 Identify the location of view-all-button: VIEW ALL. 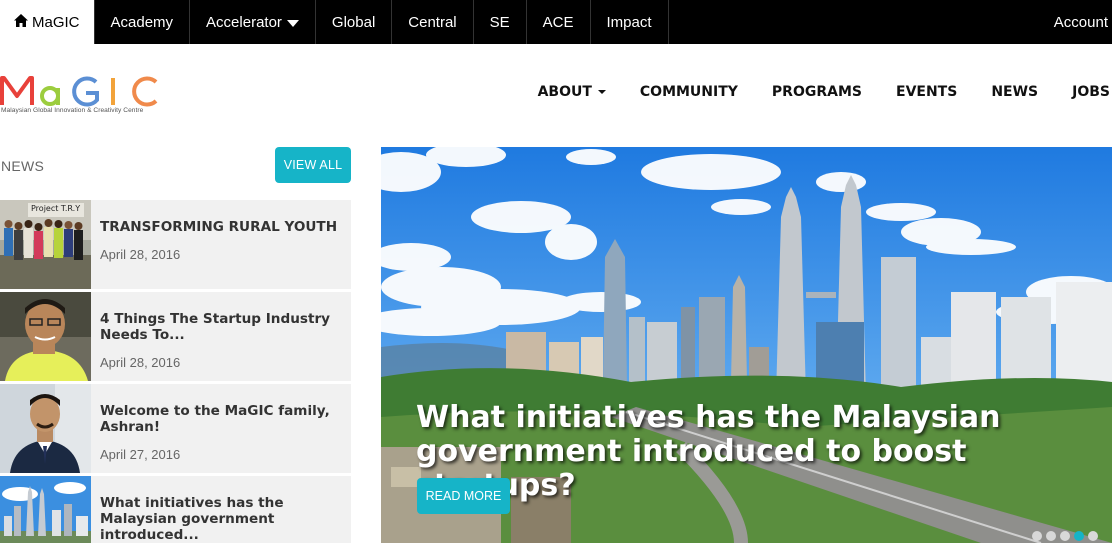
(313, 165).